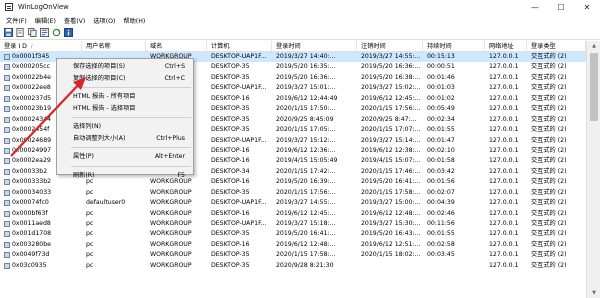  I want to click on context-menu-item: 属性(P) Alt+Enter, so click(125, 157).